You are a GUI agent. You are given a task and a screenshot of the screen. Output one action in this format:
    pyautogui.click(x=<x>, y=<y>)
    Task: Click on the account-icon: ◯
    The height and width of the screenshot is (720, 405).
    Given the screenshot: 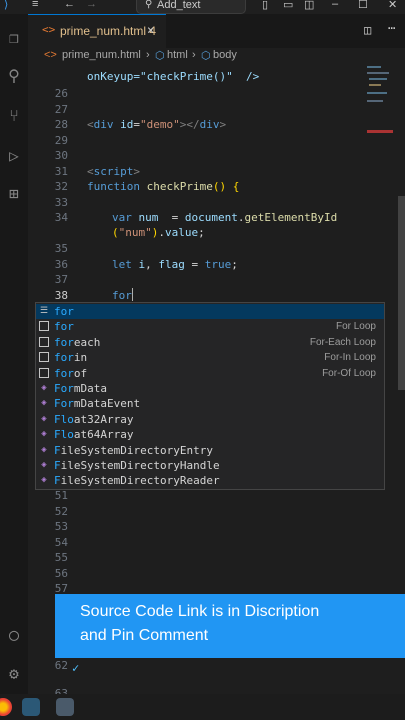 What is the action you would take?
    pyautogui.click(x=14, y=635)
    